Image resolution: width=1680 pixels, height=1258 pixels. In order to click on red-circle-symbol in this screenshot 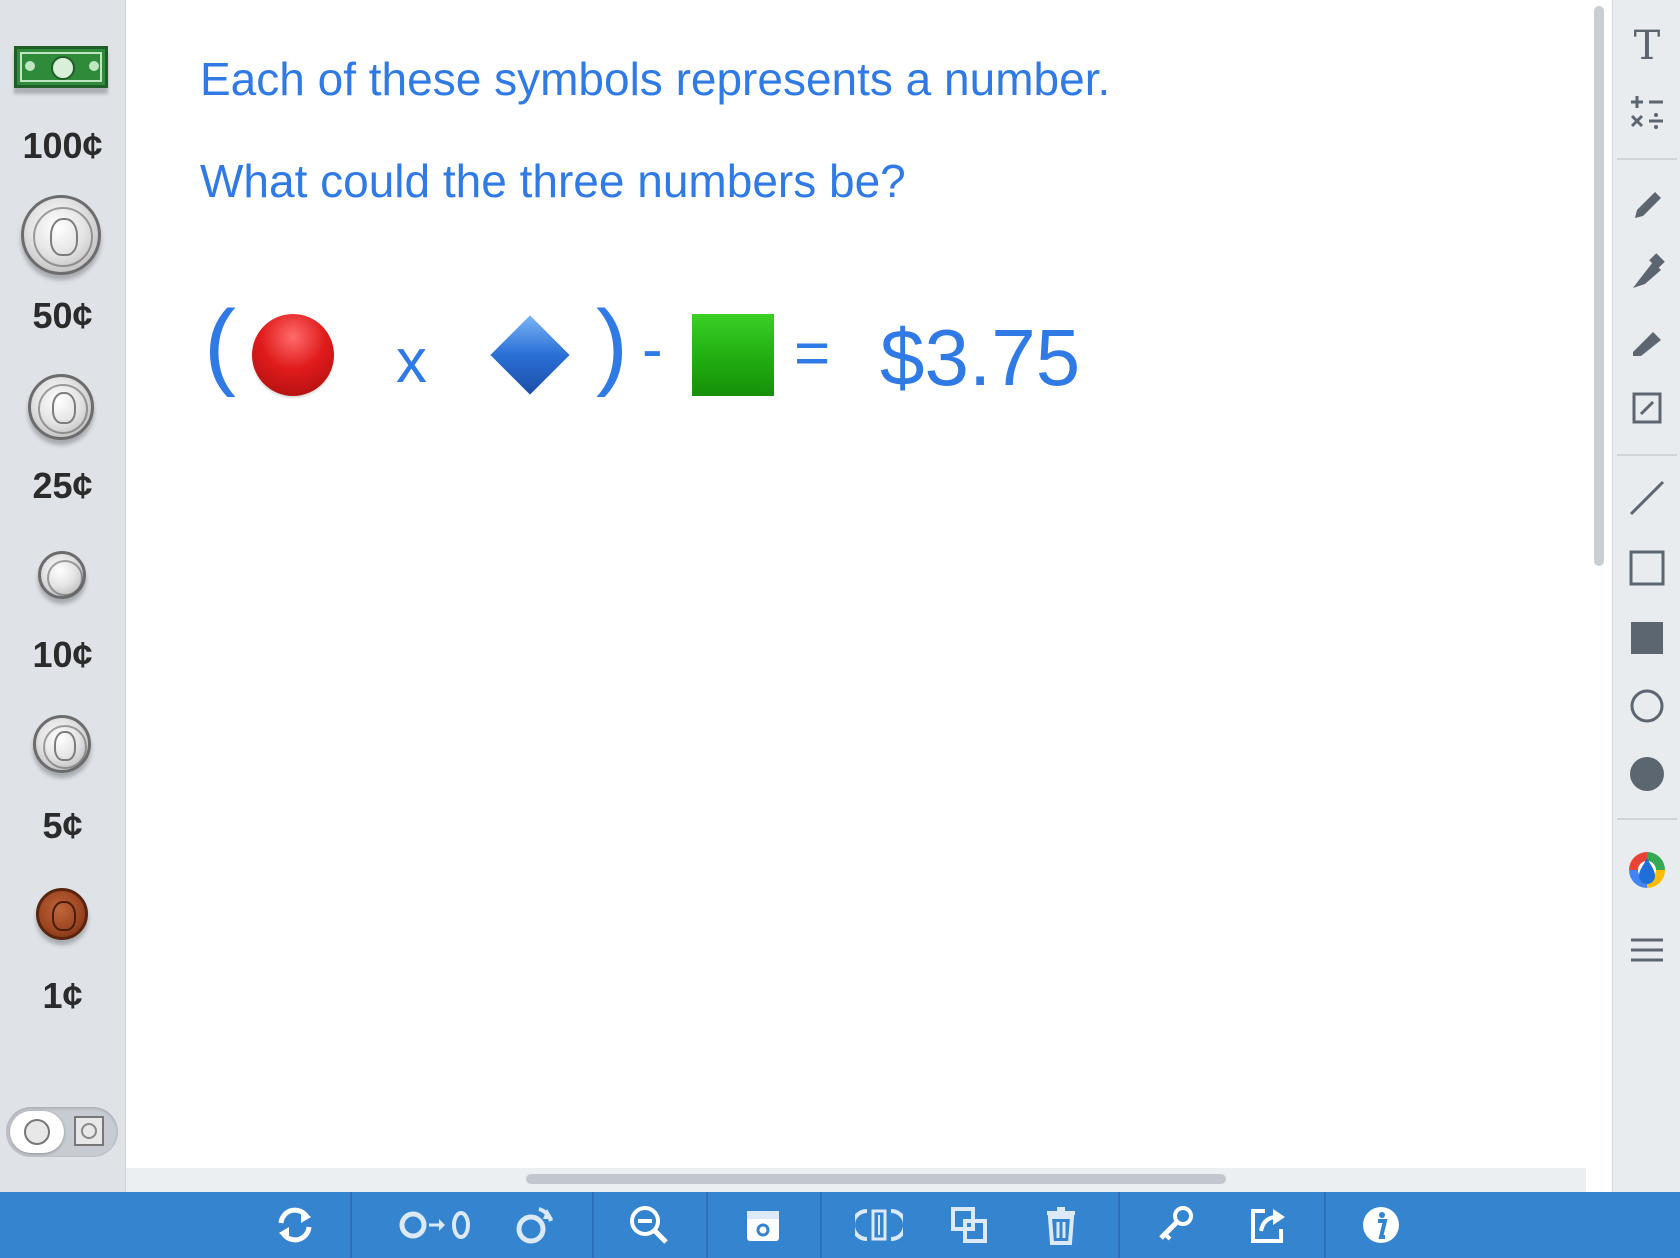, I will do `click(293, 355)`.